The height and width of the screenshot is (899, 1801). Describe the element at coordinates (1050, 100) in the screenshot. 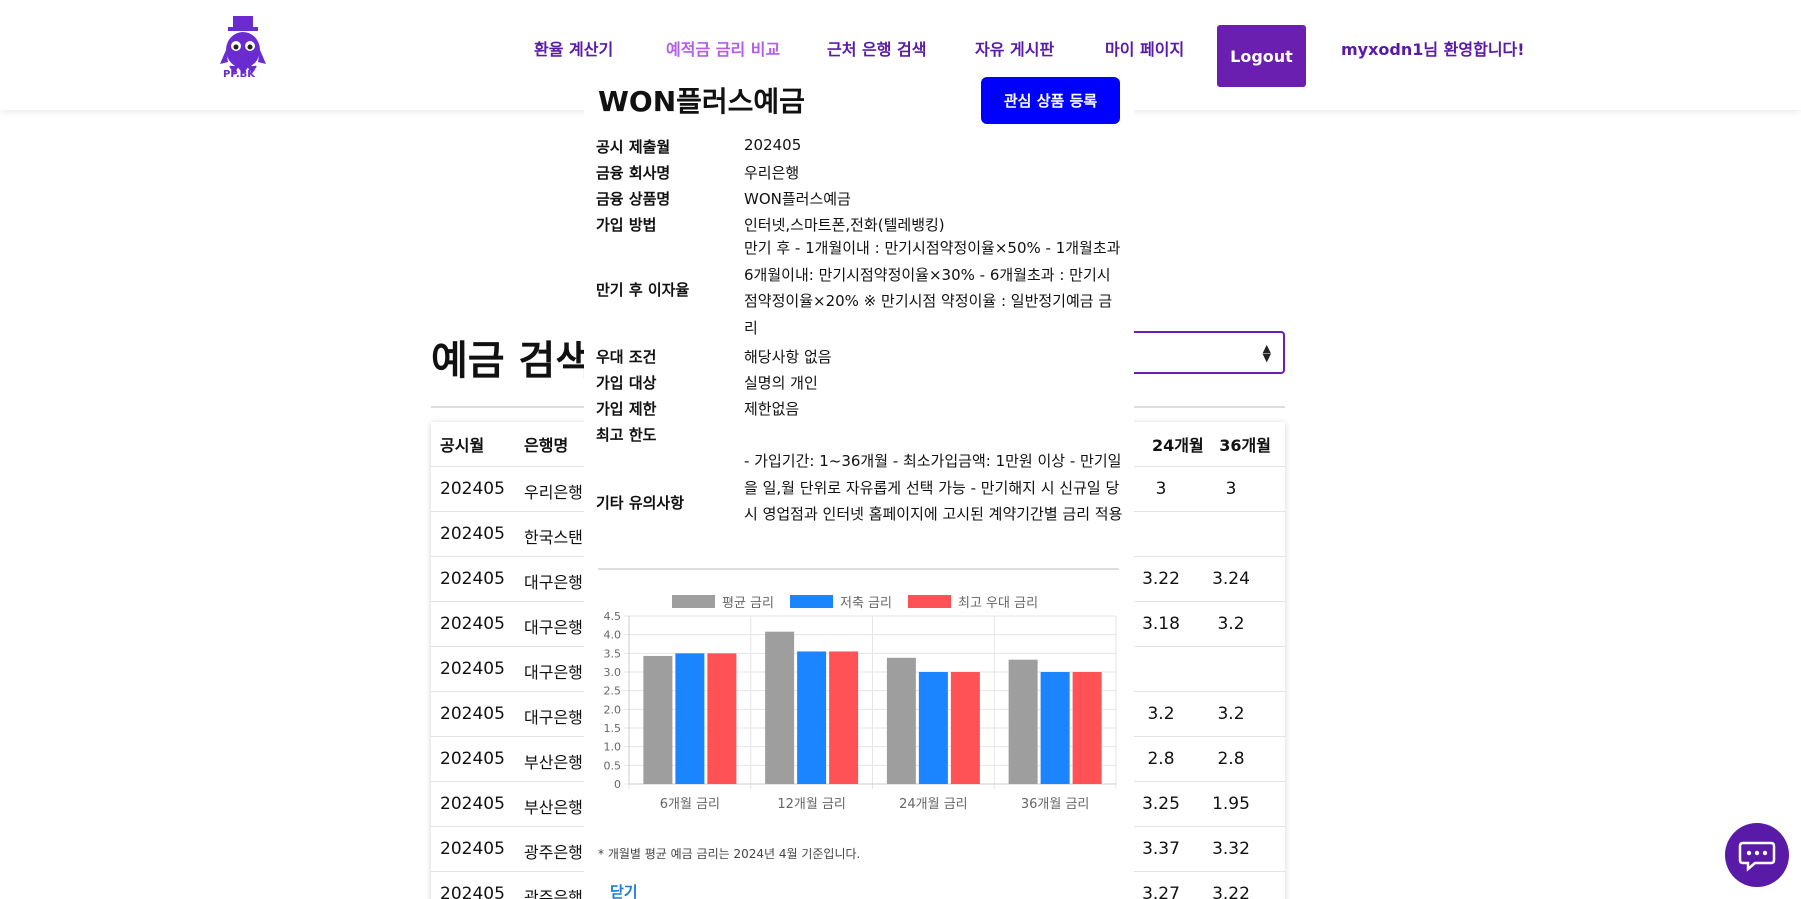

I see `add-favorite-button: 관심 상품 등록` at that location.